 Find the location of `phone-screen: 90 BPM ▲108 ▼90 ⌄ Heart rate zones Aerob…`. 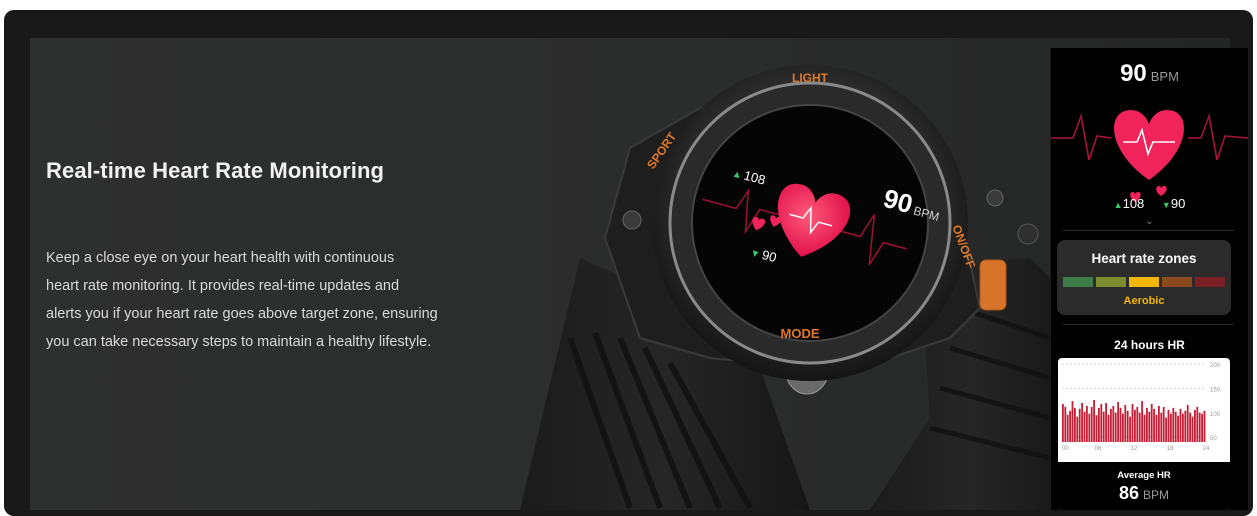

phone-screen: 90 BPM ▲108 ▼90 ⌄ Heart rate zones Aerob… is located at coordinates (1149, 279).